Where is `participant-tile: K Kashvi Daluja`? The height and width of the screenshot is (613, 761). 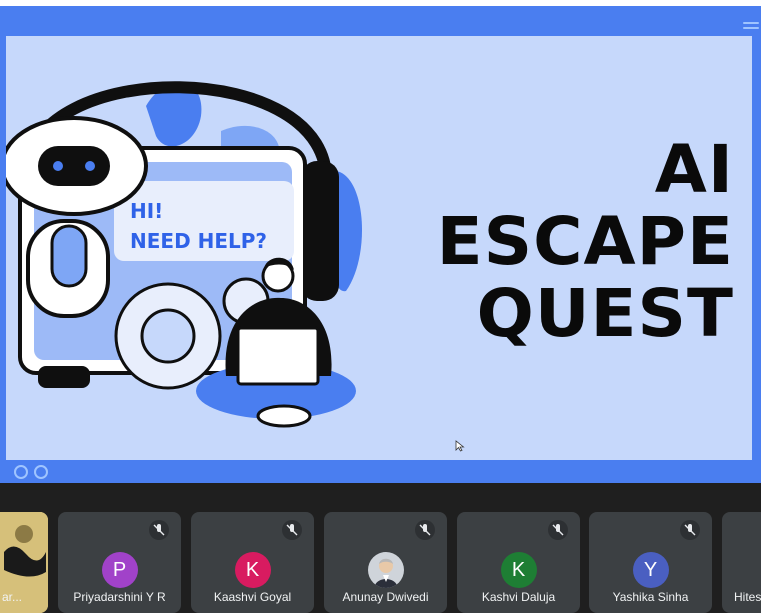 participant-tile: K Kashvi Daluja is located at coordinates (518, 562).